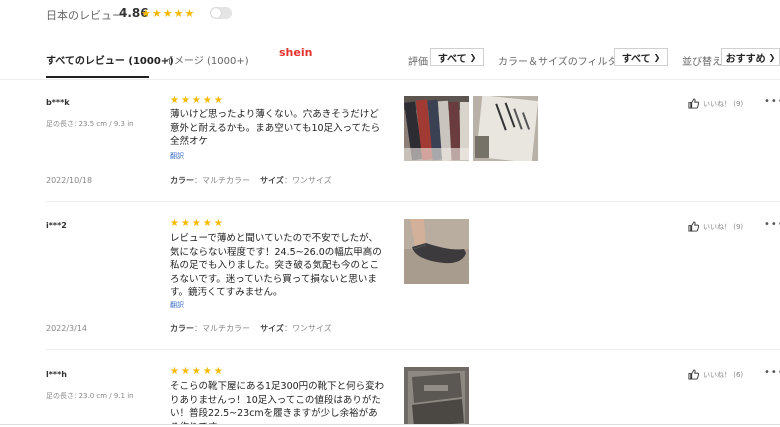  I want to click on reviewer-name: l***h, so click(56, 374).